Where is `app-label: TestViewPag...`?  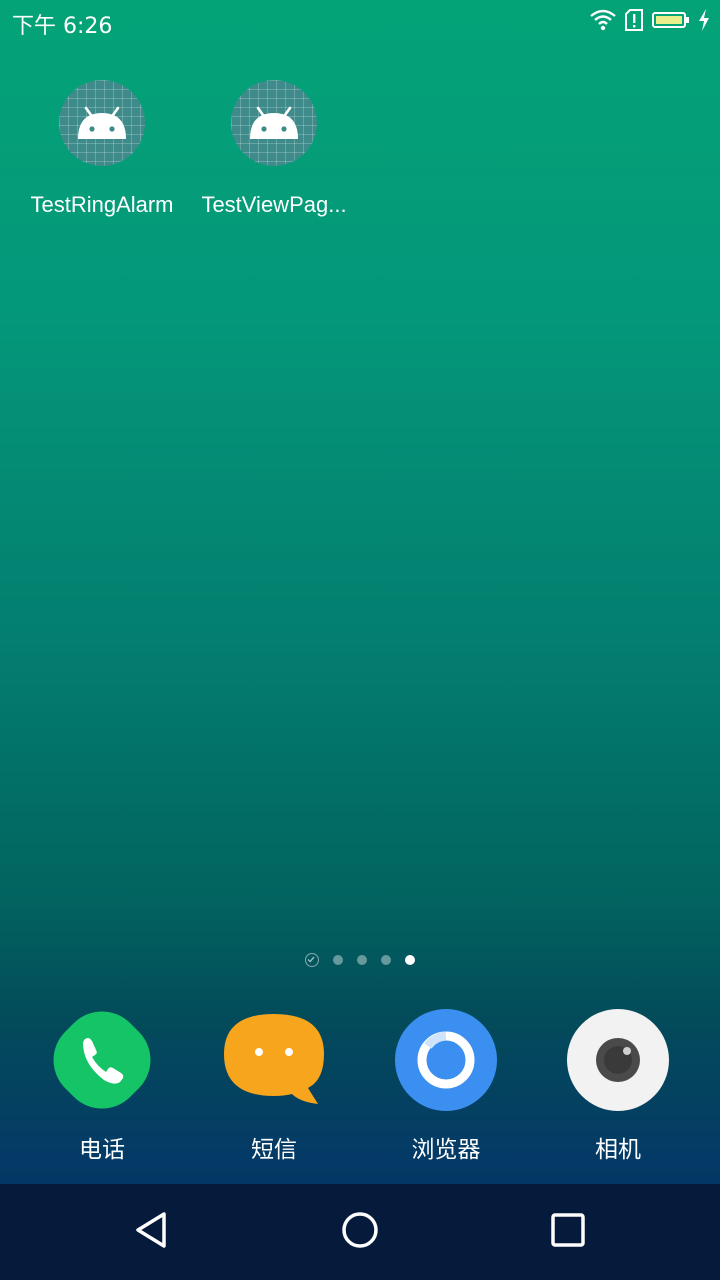
app-label: TestViewPag... is located at coordinates (274, 204).